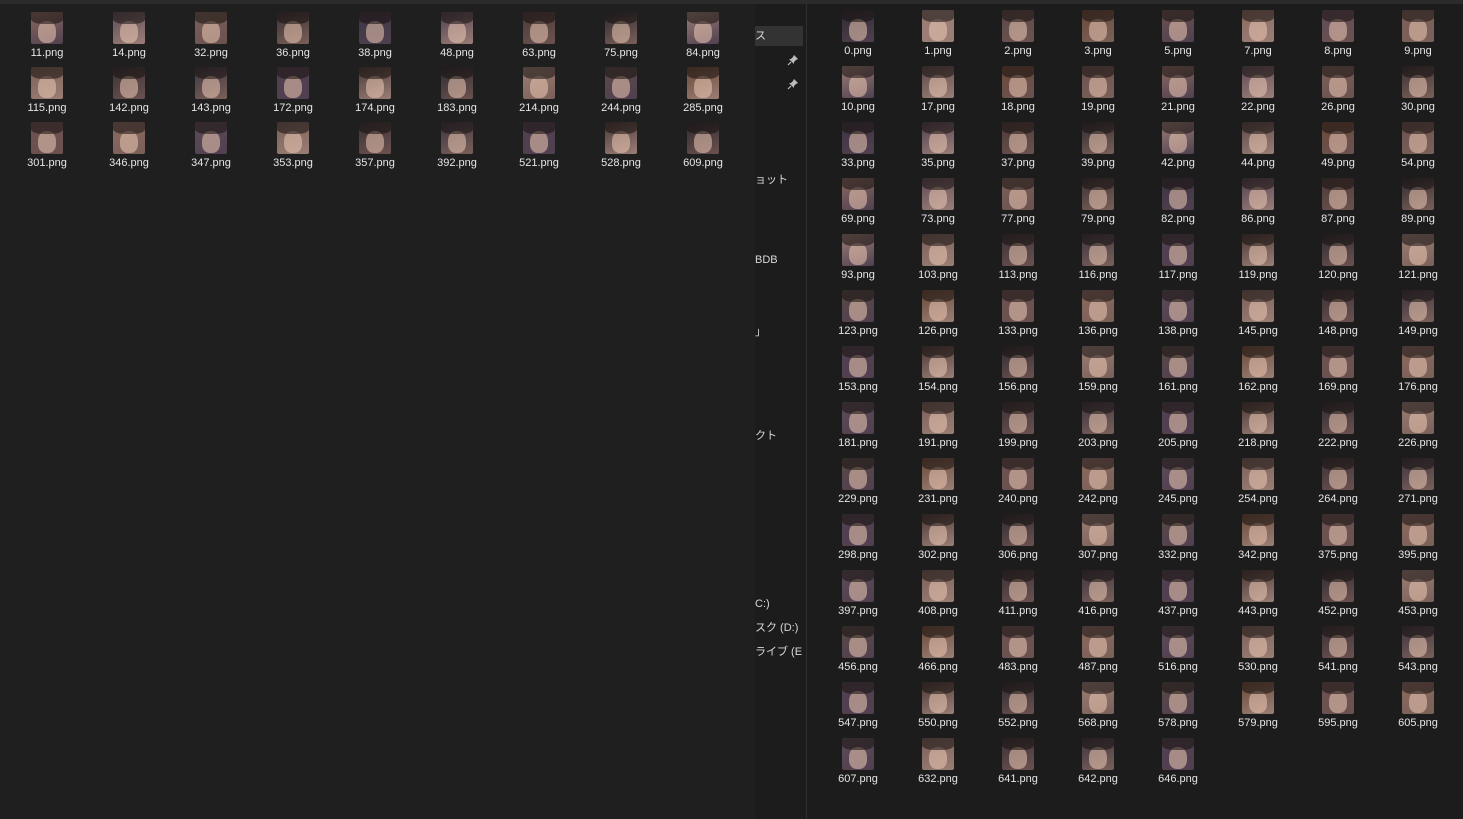 This screenshot has width=1463, height=819. I want to click on file-item: 642.png, so click(1098, 766).